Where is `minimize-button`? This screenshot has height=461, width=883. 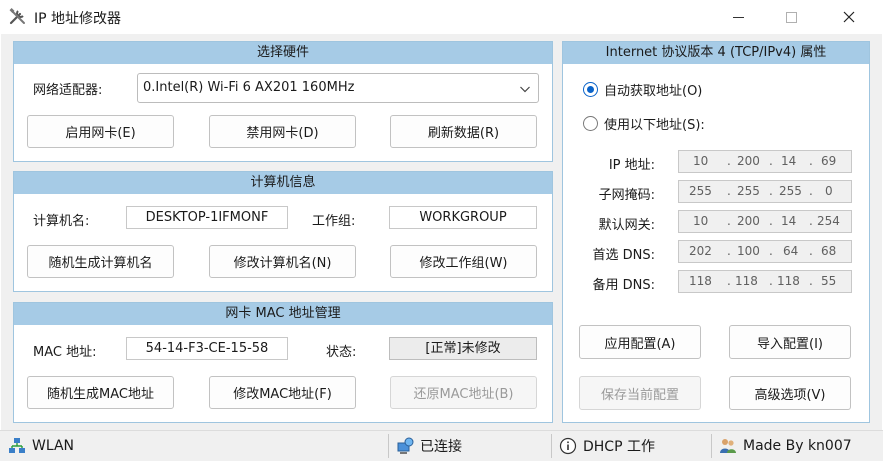
minimize-button is located at coordinates (738, 17).